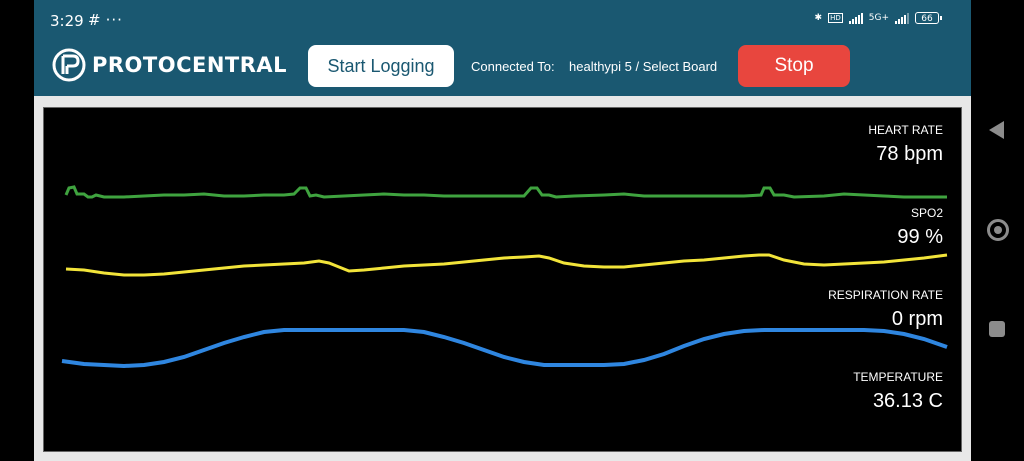  Describe the element at coordinates (835, 18) in the screenshot. I see `volte-icon: HD` at that location.